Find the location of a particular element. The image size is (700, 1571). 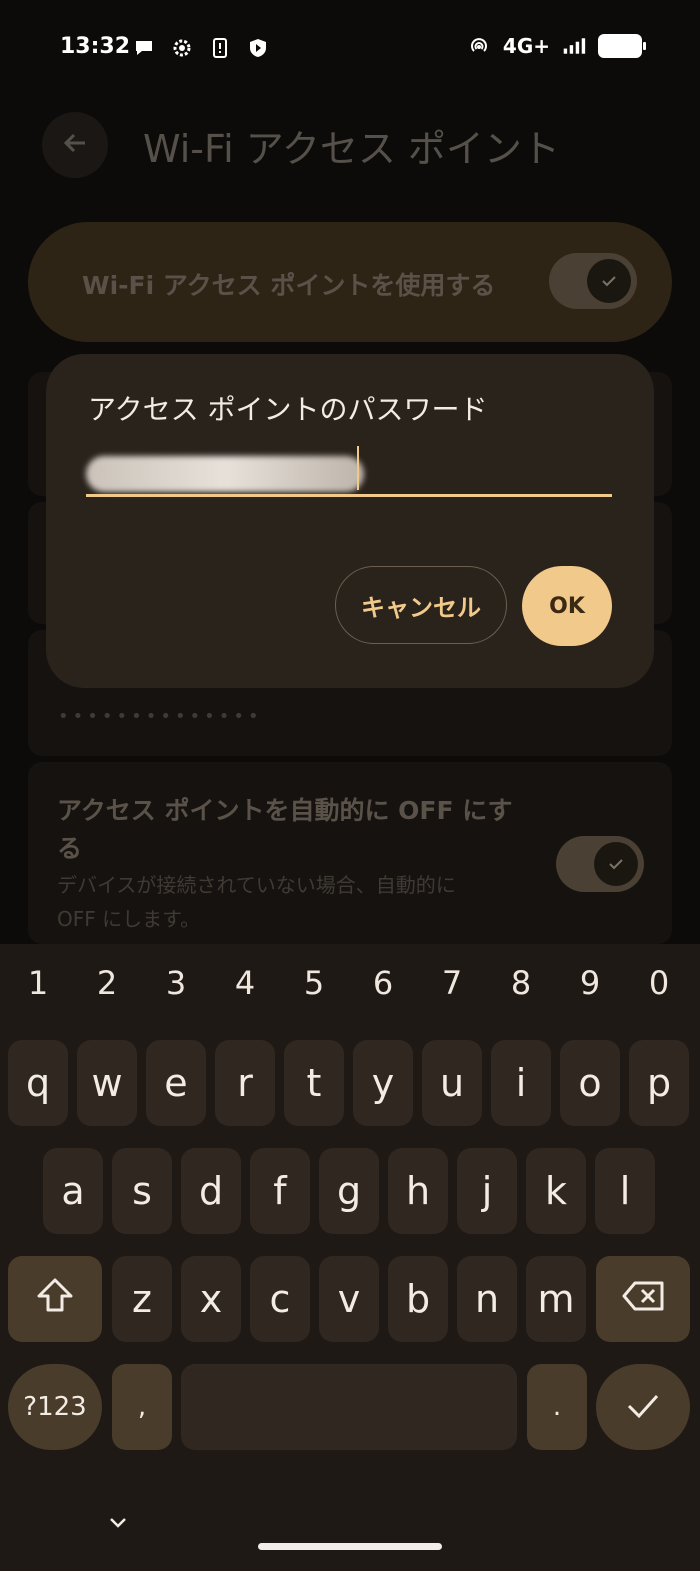

key-x: x is located at coordinates (211, 1299).